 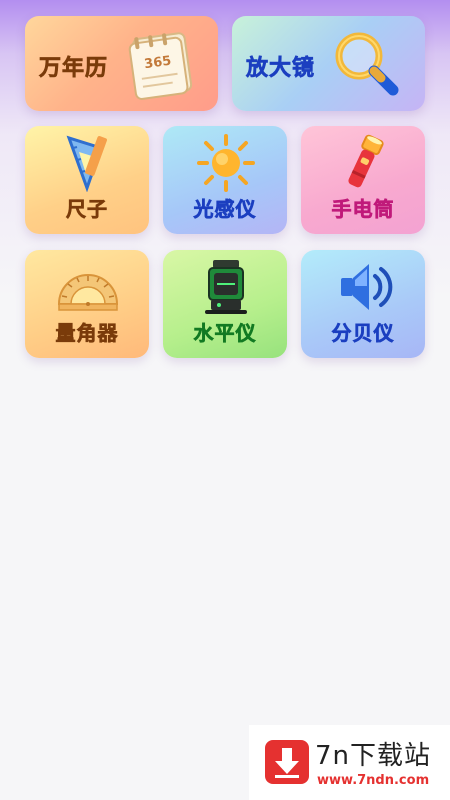 I want to click on site-watermark: 7n下载站 www.7ndn.com, so click(x=349, y=762).